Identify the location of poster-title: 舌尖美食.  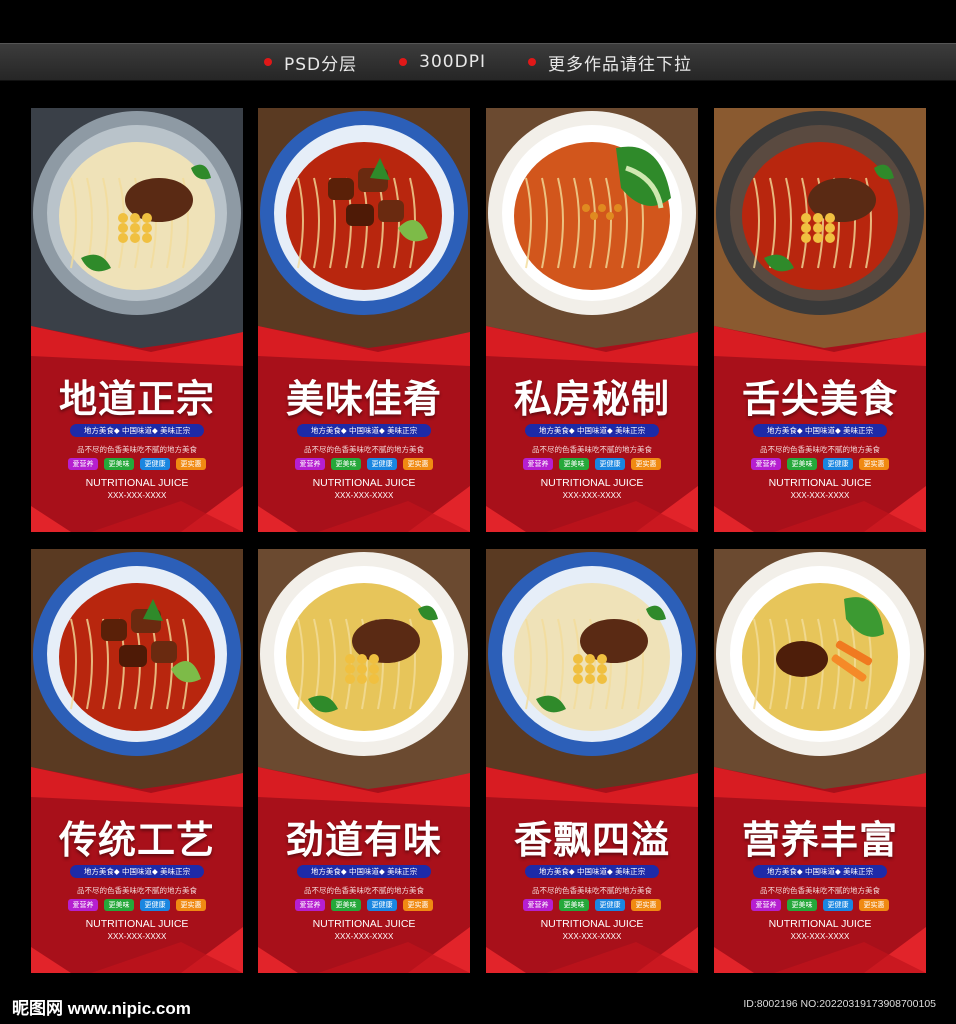
(819, 399).